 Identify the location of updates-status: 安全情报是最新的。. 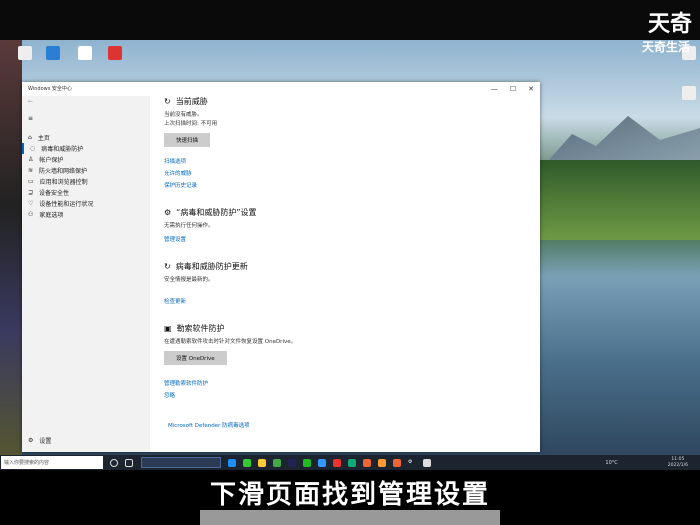
(189, 280).